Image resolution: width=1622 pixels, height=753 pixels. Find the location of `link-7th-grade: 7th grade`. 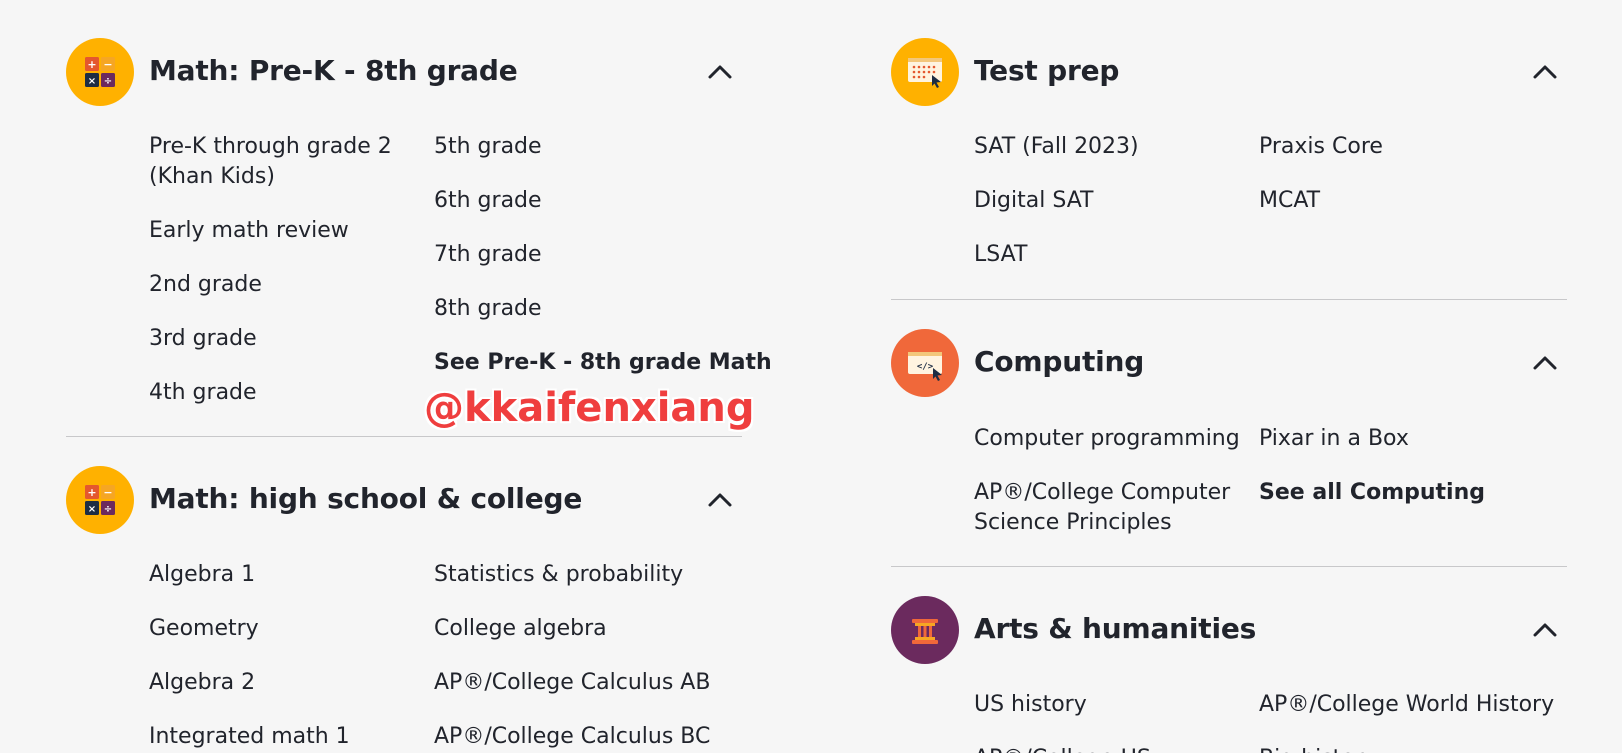

link-7th-grade: 7th grade is located at coordinates (488, 255).